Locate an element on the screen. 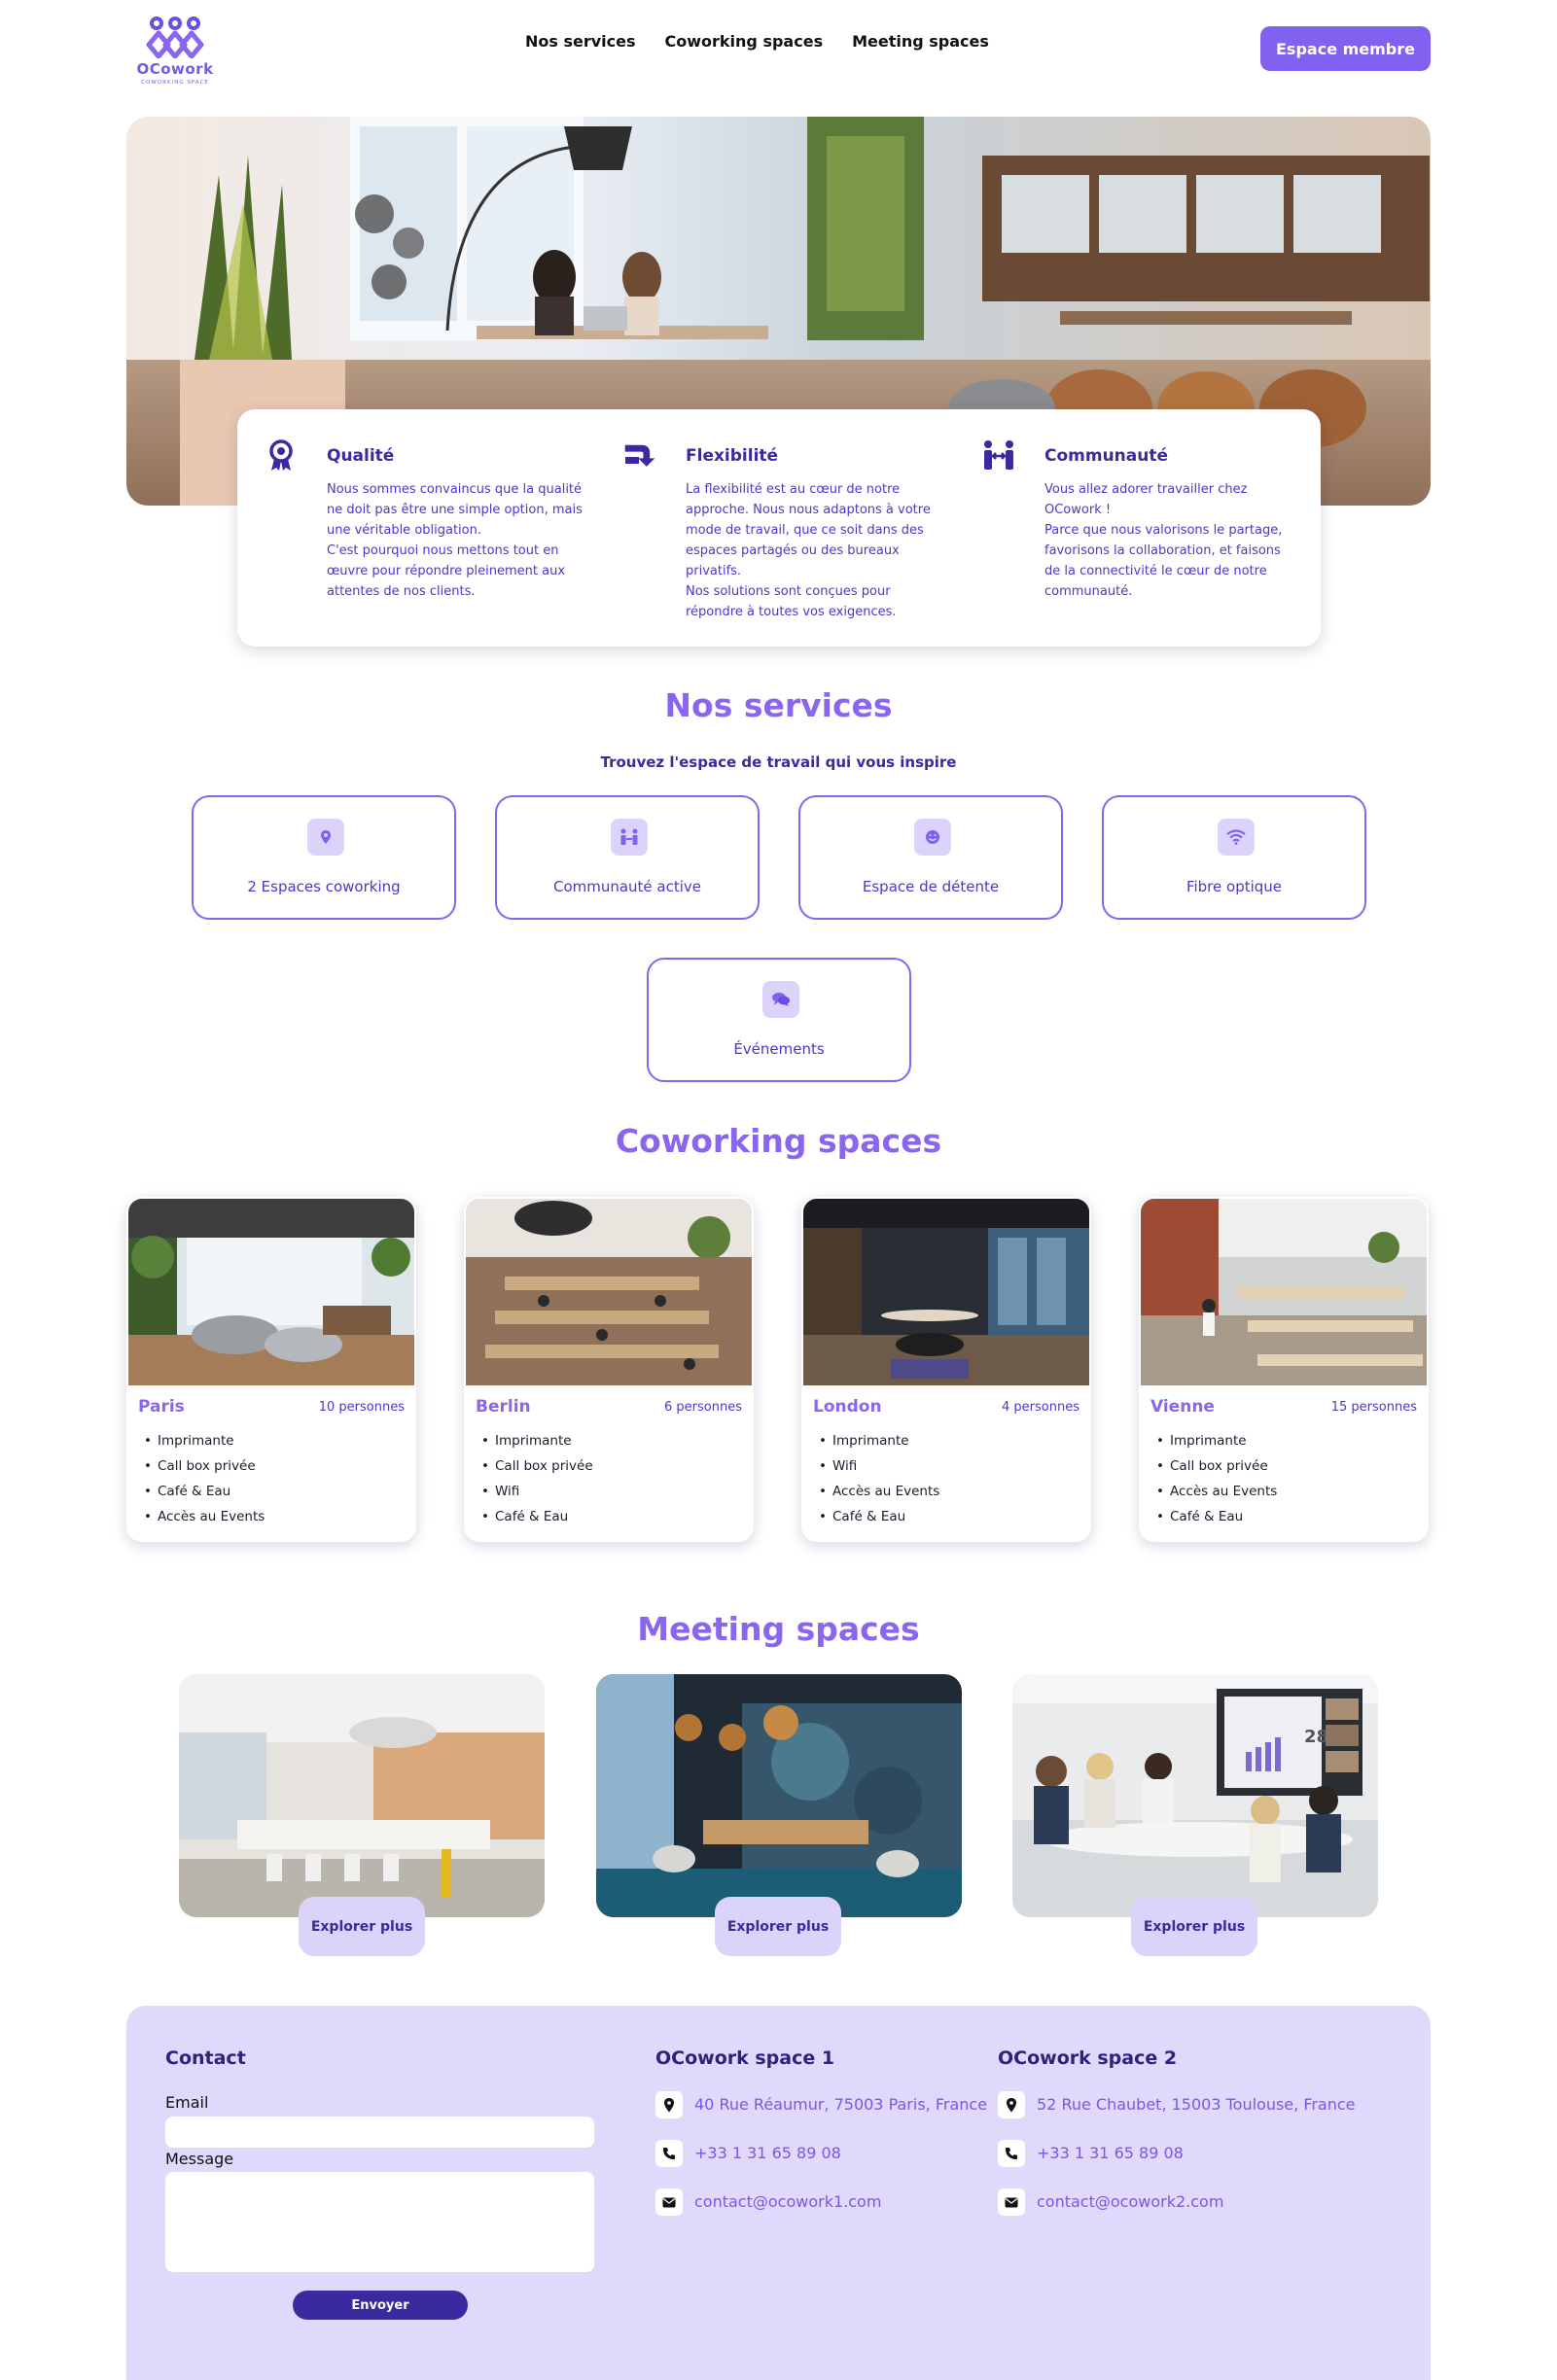  award-ribbon-icon is located at coordinates (281, 455).